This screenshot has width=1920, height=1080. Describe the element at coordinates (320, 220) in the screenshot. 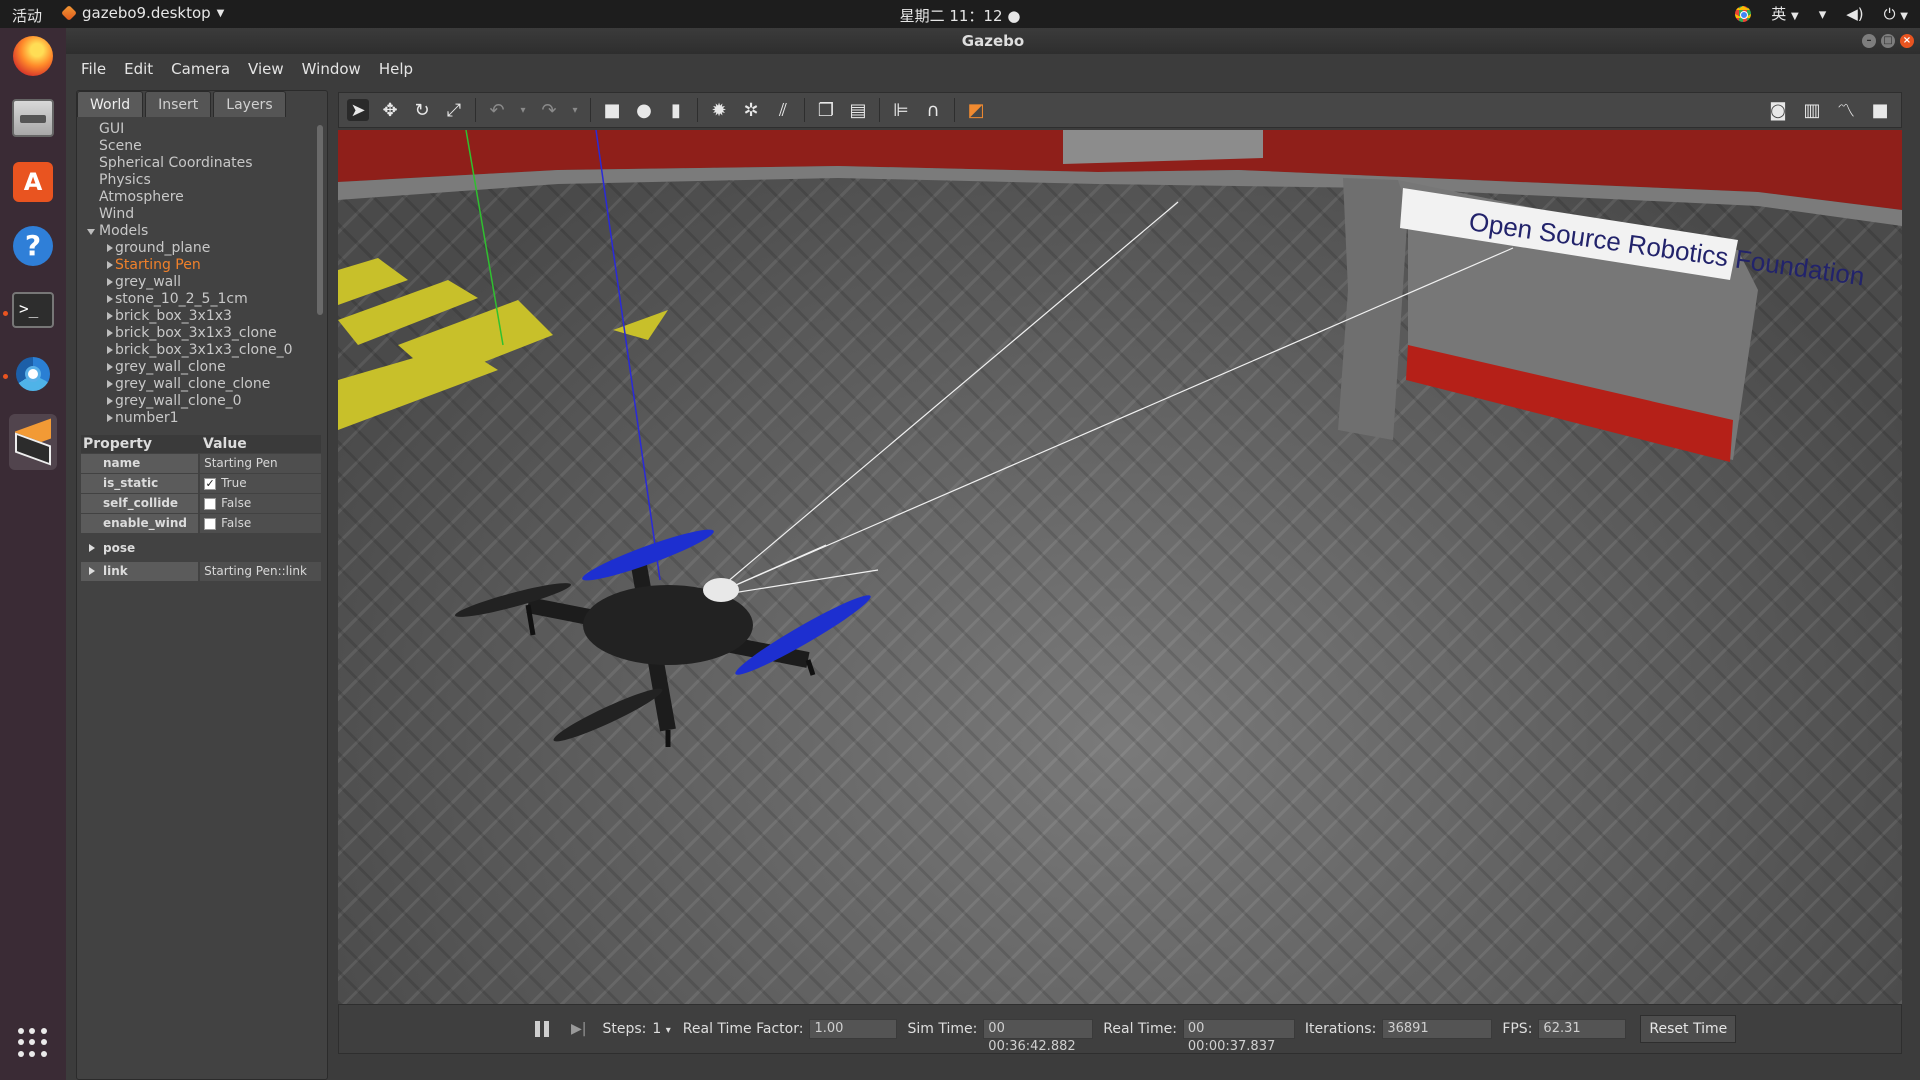

I see `tree-scrollbar` at that location.